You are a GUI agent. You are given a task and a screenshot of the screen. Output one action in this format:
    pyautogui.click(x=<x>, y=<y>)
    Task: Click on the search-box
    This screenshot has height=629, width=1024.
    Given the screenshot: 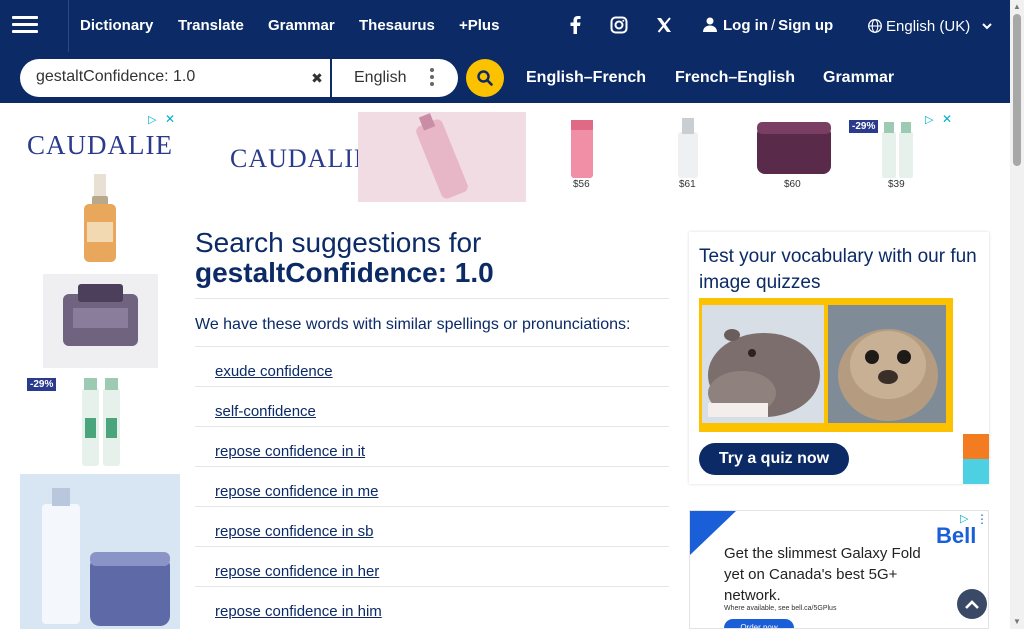 What is the action you would take?
    pyautogui.click(x=175, y=78)
    